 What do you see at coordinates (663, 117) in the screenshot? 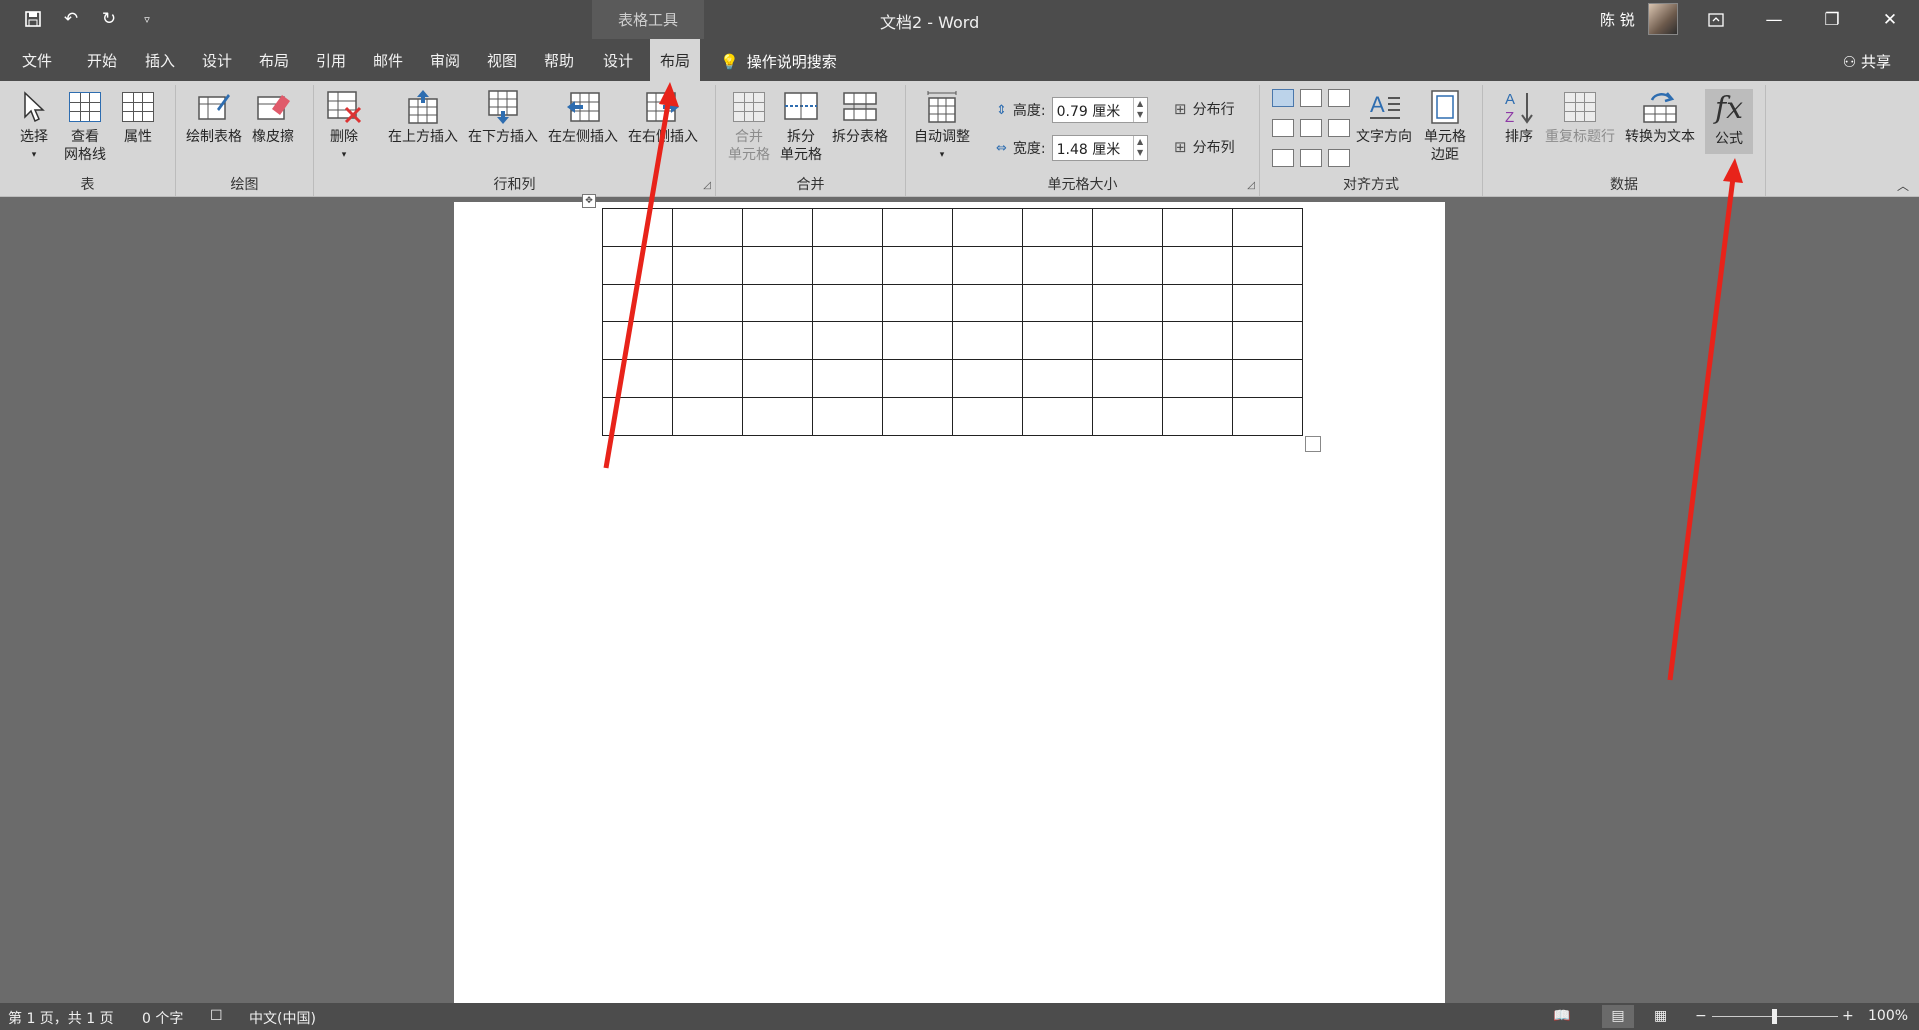
I see `insert-right-button: 在右侧插入` at bounding box center [663, 117].